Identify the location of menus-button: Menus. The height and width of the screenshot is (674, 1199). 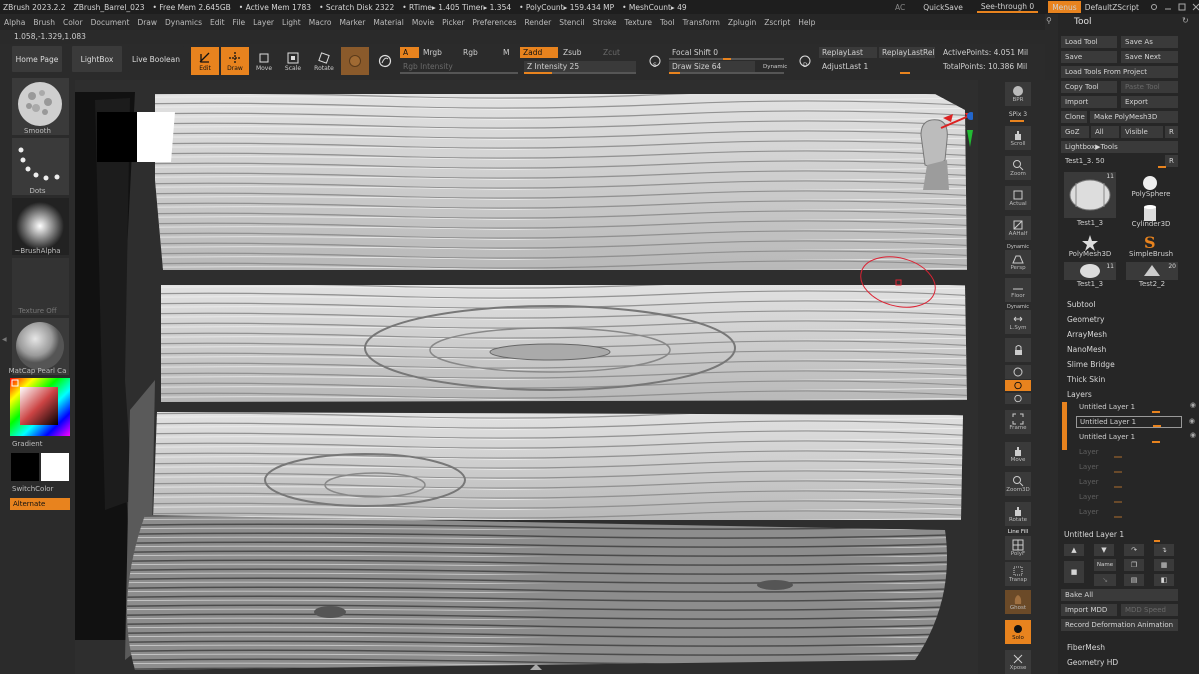
(1064, 7).